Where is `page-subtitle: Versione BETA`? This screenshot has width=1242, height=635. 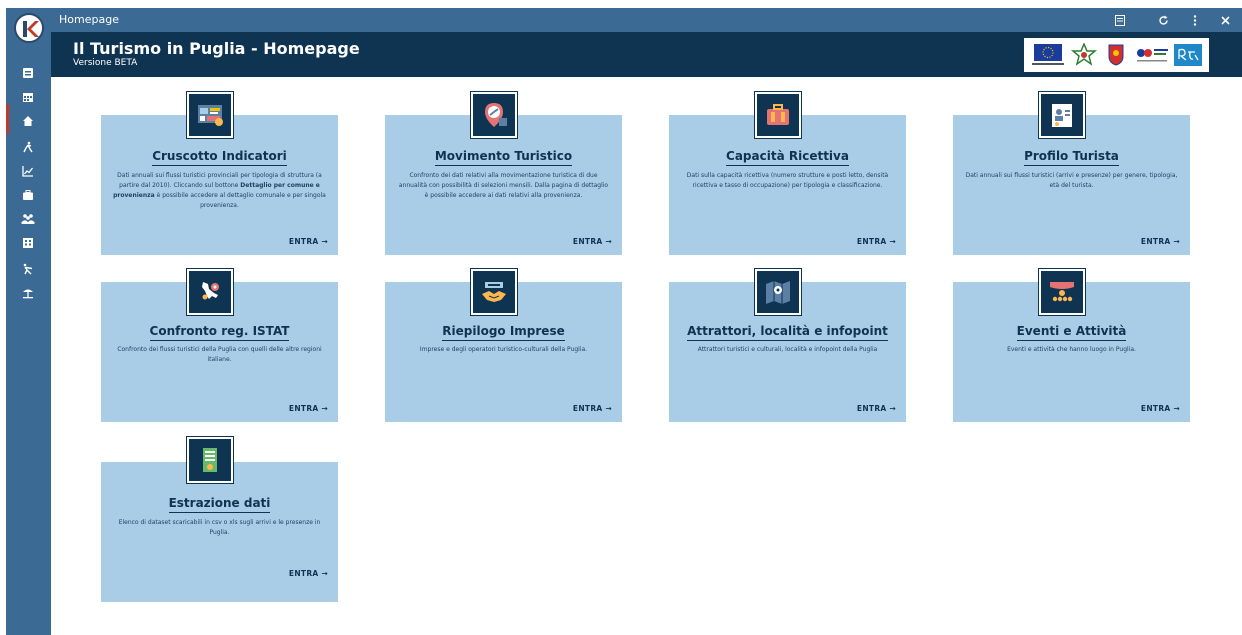
page-subtitle: Versione BETA is located at coordinates (105, 63).